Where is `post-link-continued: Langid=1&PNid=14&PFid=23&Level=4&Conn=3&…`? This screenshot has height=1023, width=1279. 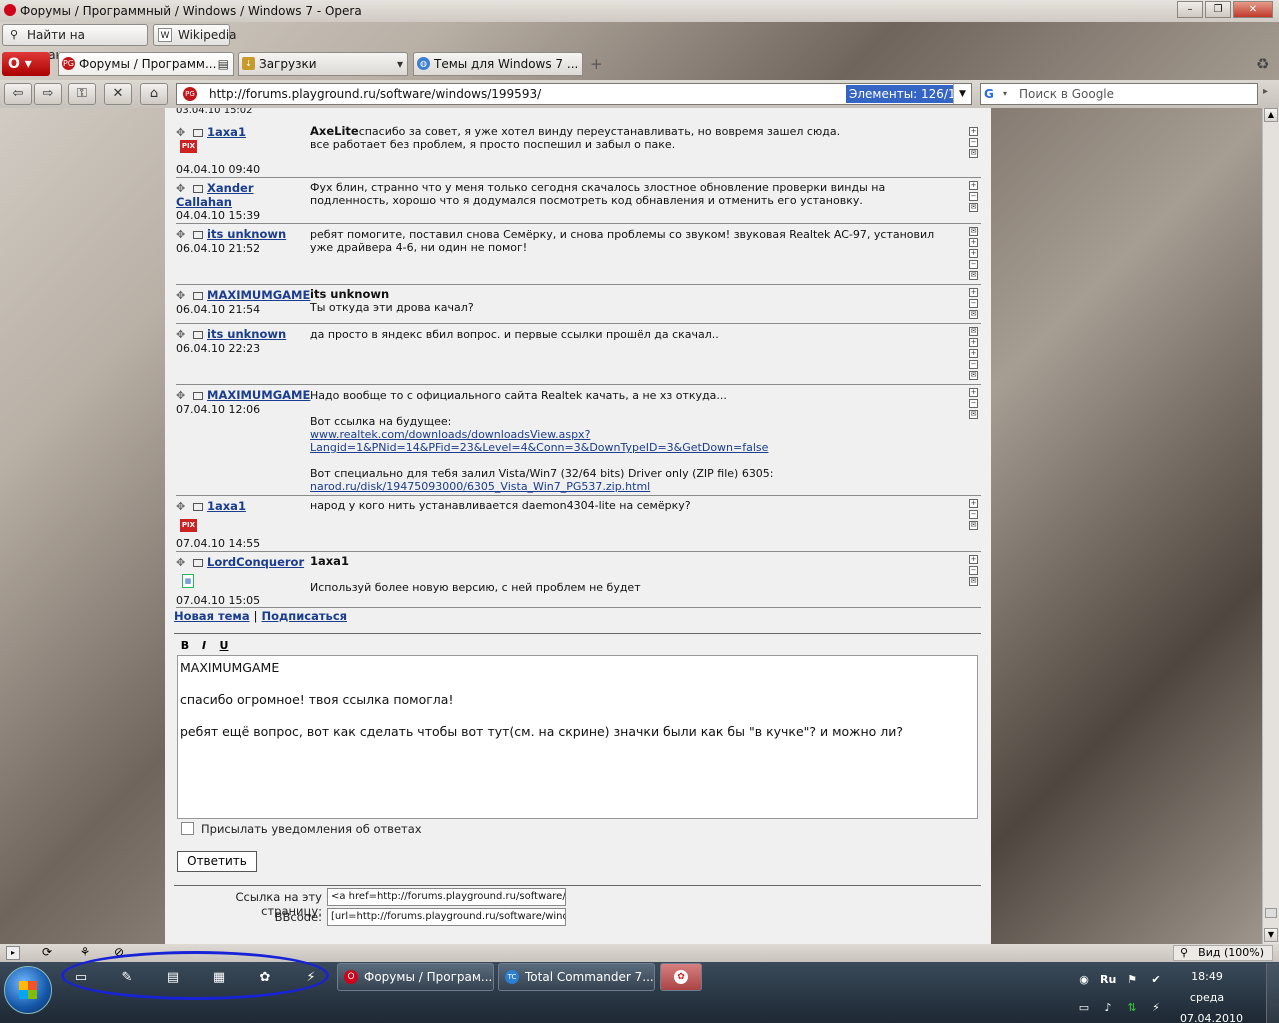 post-link-continued: Langid=1&PNid=14&PFid=23&Level=4&Conn=3&… is located at coordinates (539, 447).